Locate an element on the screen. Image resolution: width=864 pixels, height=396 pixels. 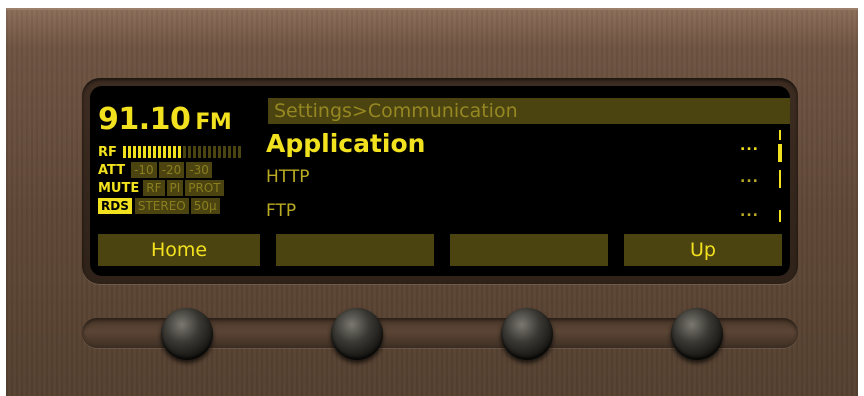
stereo-indicator: STEREO is located at coordinates (161, 206).